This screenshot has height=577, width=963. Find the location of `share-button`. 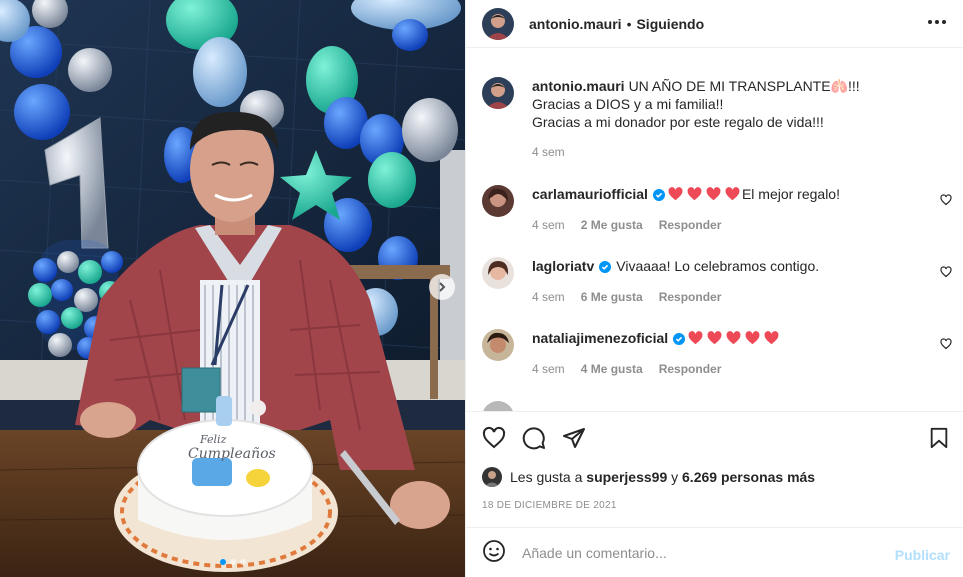

share-button is located at coordinates (574, 438).